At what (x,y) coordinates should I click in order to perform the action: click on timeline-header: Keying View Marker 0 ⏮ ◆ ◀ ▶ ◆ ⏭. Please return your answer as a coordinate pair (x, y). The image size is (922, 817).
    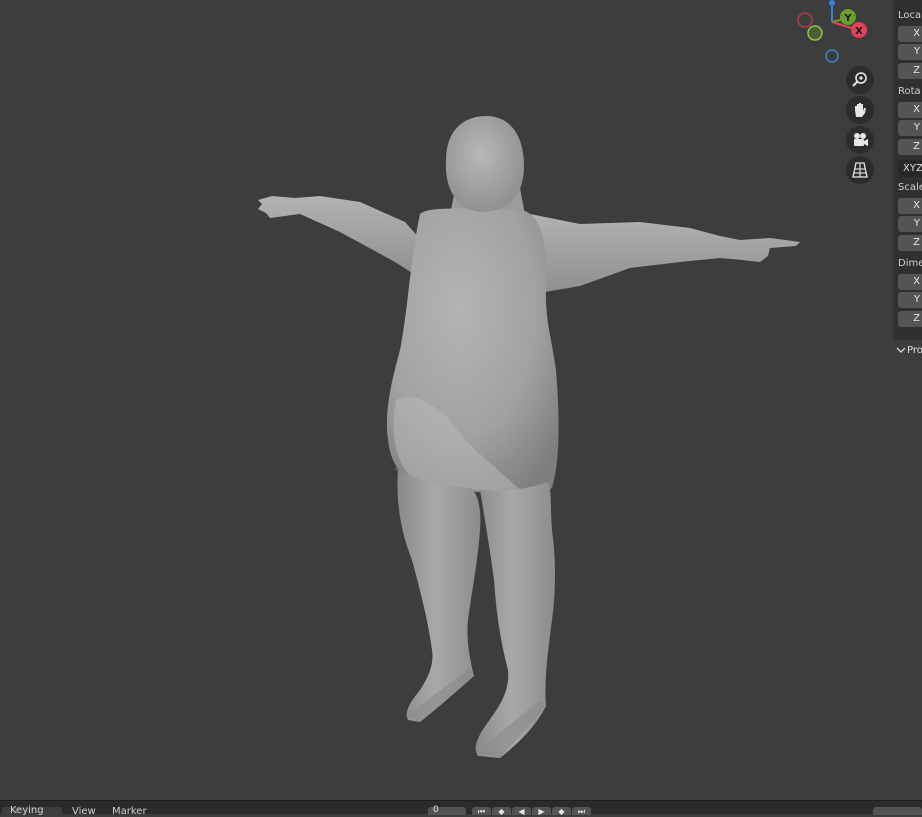
    Looking at the image, I should click on (461, 808).